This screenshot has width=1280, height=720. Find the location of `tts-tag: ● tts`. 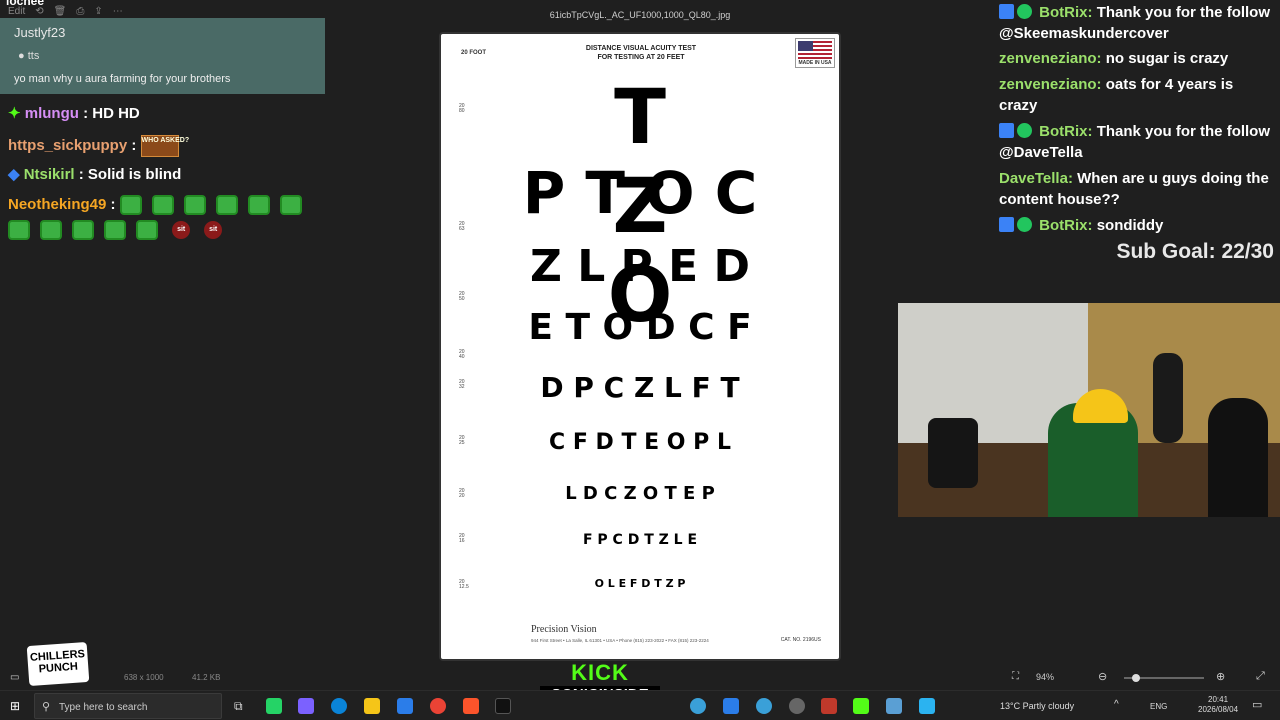

tts-tag: ● tts is located at coordinates (29, 56).